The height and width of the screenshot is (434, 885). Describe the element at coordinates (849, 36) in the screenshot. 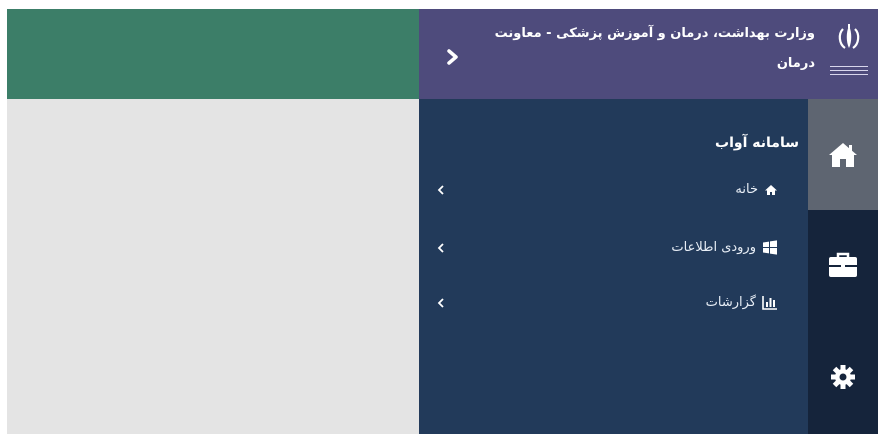

I see `emblem-icon` at that location.